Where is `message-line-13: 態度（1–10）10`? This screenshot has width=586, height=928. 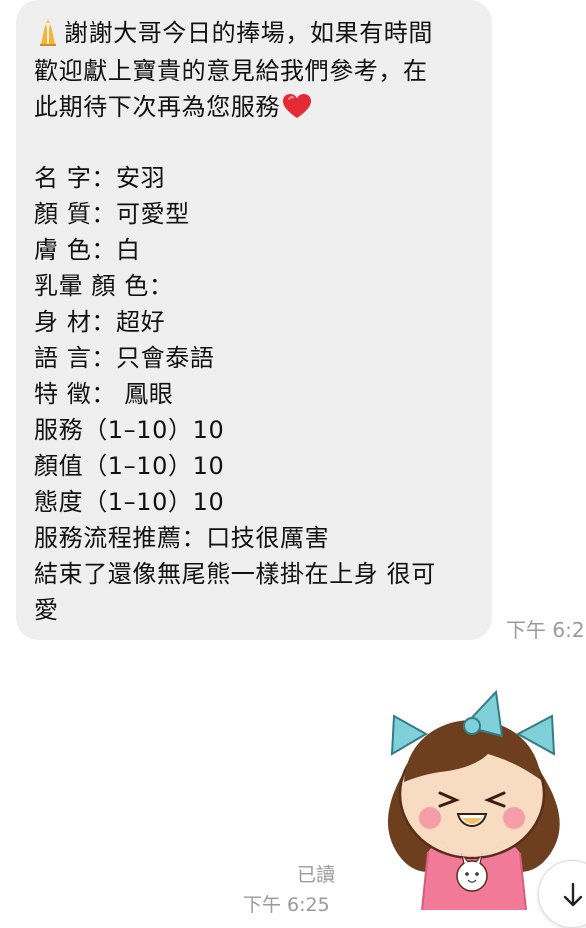 message-line-13: 態度（1–10）10 is located at coordinates (129, 502).